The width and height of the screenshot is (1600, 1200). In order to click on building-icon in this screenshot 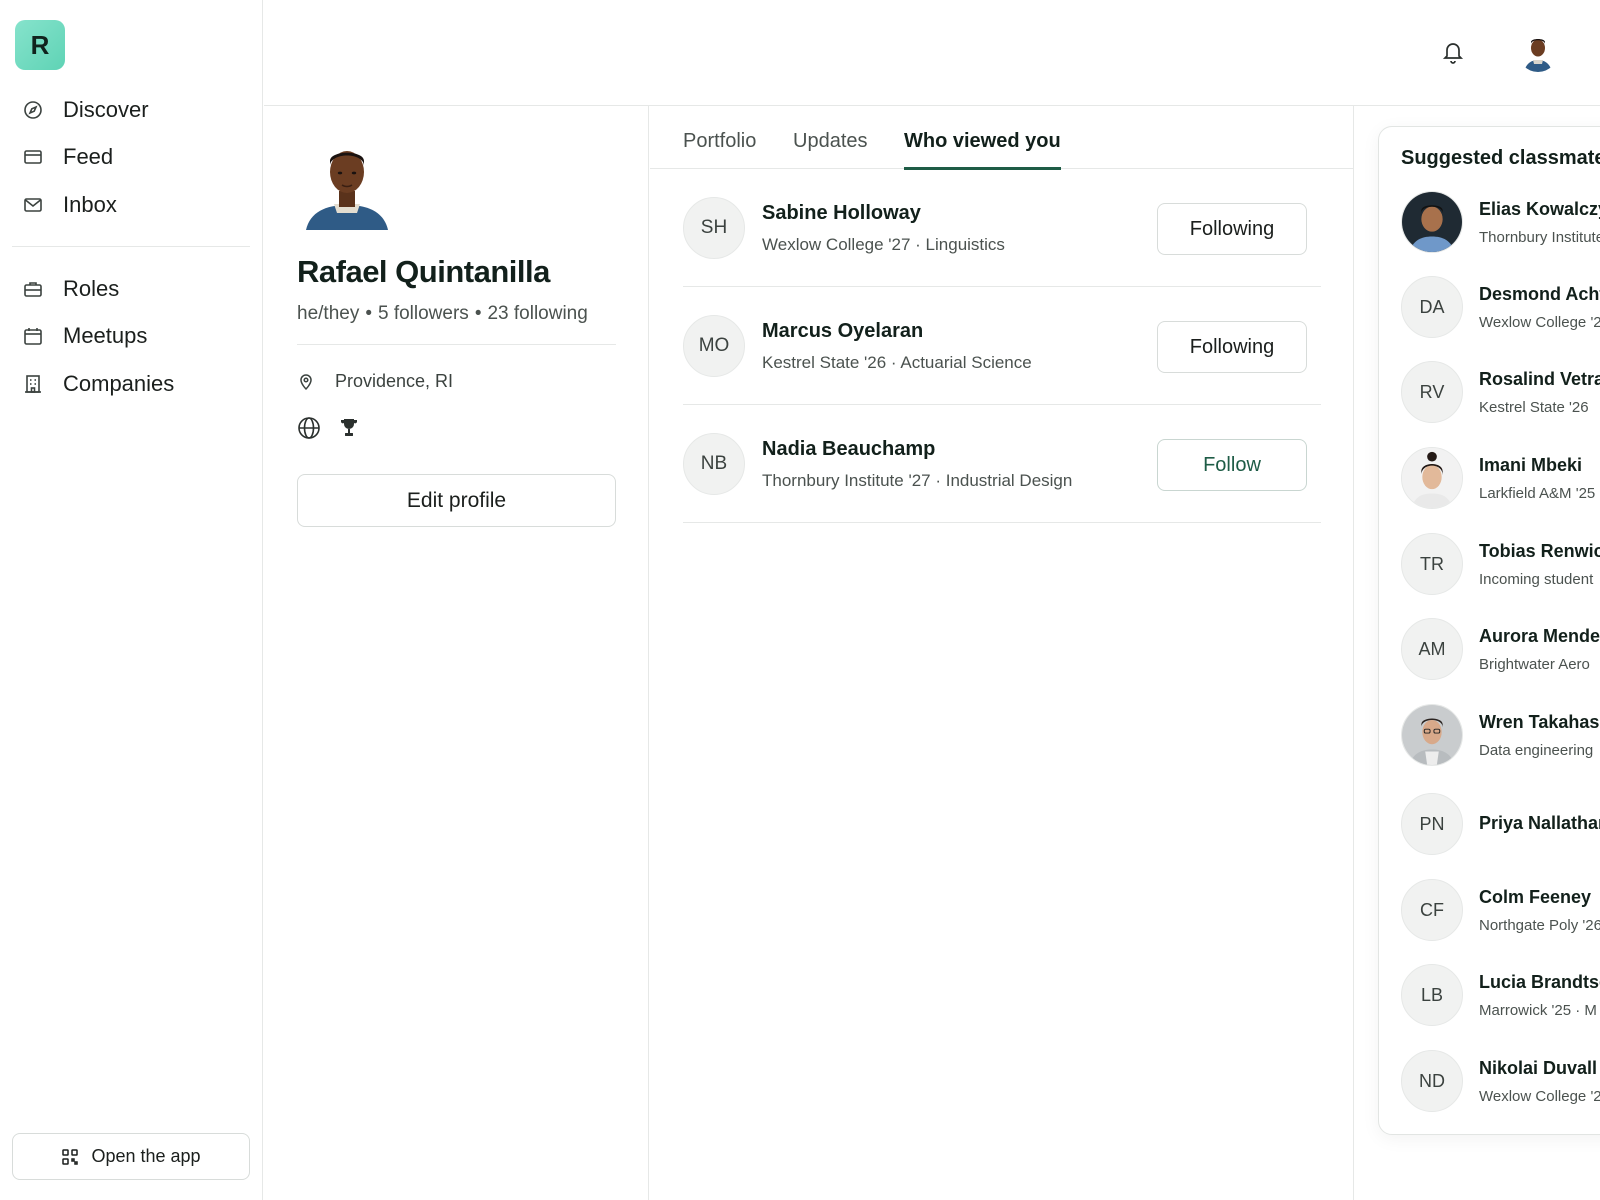, I will do `click(33, 384)`.